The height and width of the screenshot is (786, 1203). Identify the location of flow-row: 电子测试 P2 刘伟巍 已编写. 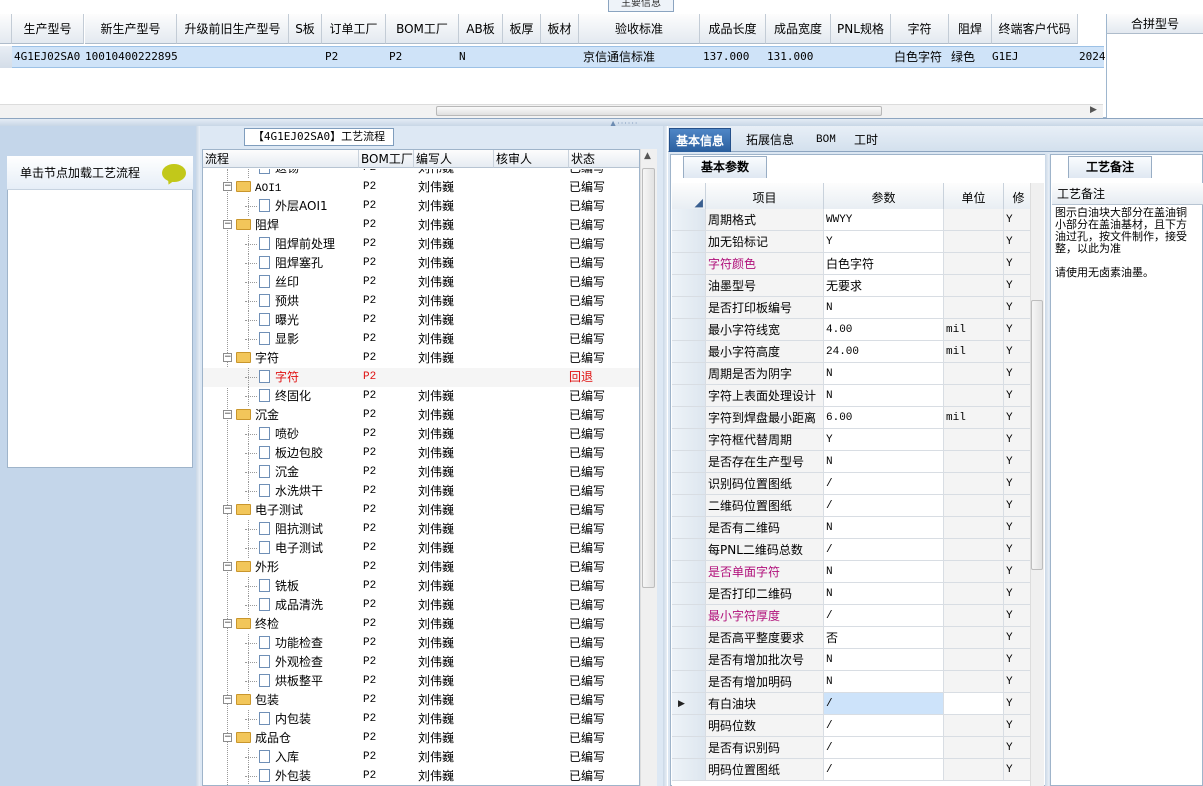
(421, 548).